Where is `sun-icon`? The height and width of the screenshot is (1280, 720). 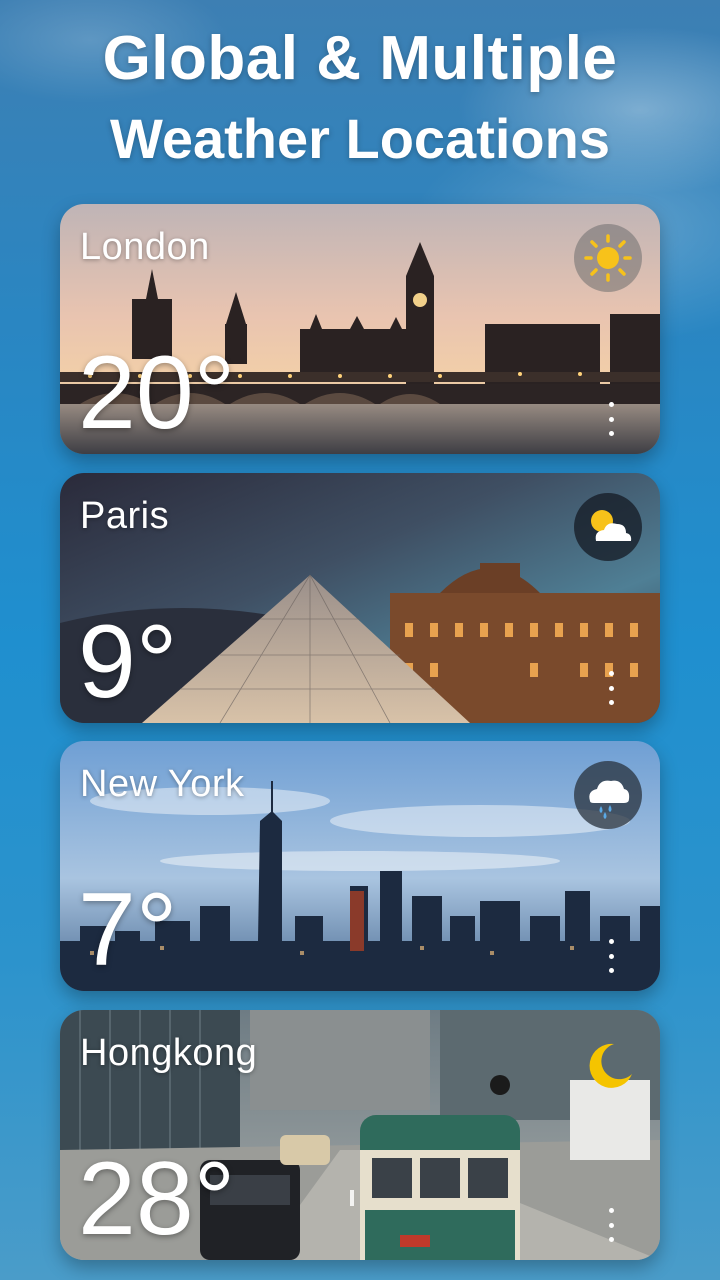 sun-icon is located at coordinates (608, 258).